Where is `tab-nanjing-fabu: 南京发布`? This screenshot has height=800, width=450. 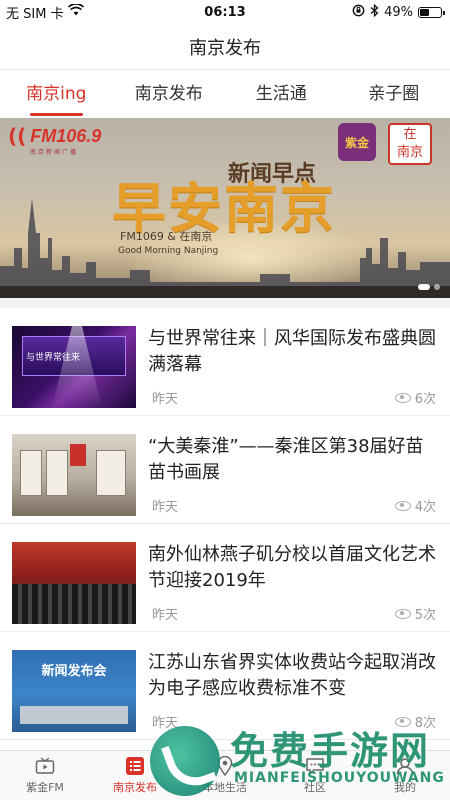 tab-nanjing-fabu: 南京发布 is located at coordinates (169, 94).